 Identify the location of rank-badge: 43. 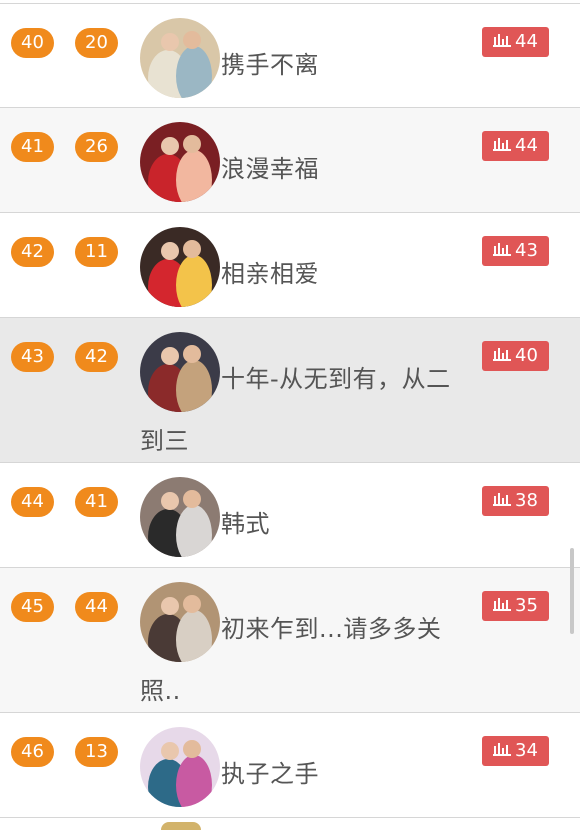
(32, 357).